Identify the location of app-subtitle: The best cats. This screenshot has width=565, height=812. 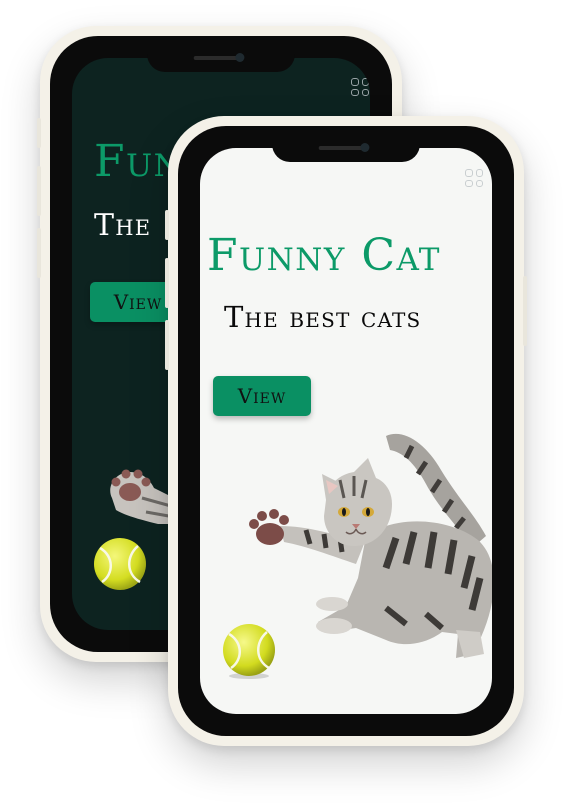
(323, 317).